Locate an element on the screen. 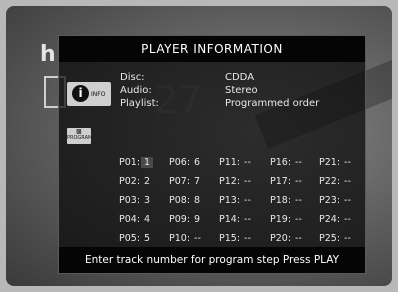 This screenshot has width=398, height=292. program-step: P22: -- is located at coordinates (335, 181).